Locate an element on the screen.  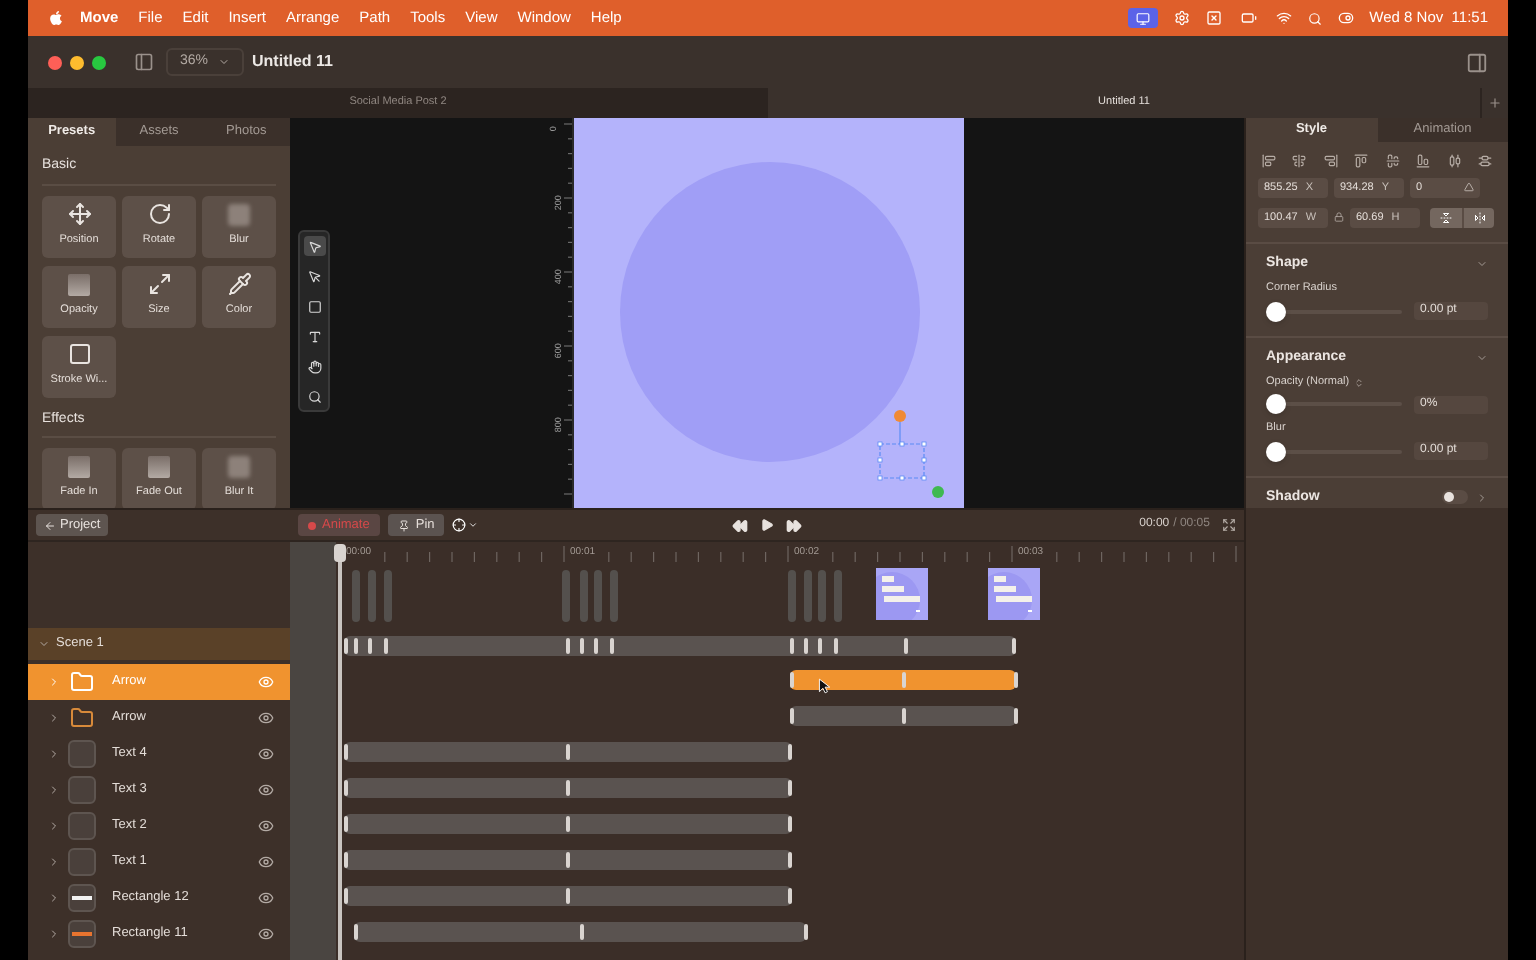
keyframe-menu-button is located at coordinates (465, 525).